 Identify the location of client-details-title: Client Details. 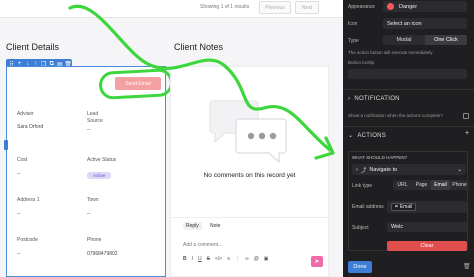
(33, 47).